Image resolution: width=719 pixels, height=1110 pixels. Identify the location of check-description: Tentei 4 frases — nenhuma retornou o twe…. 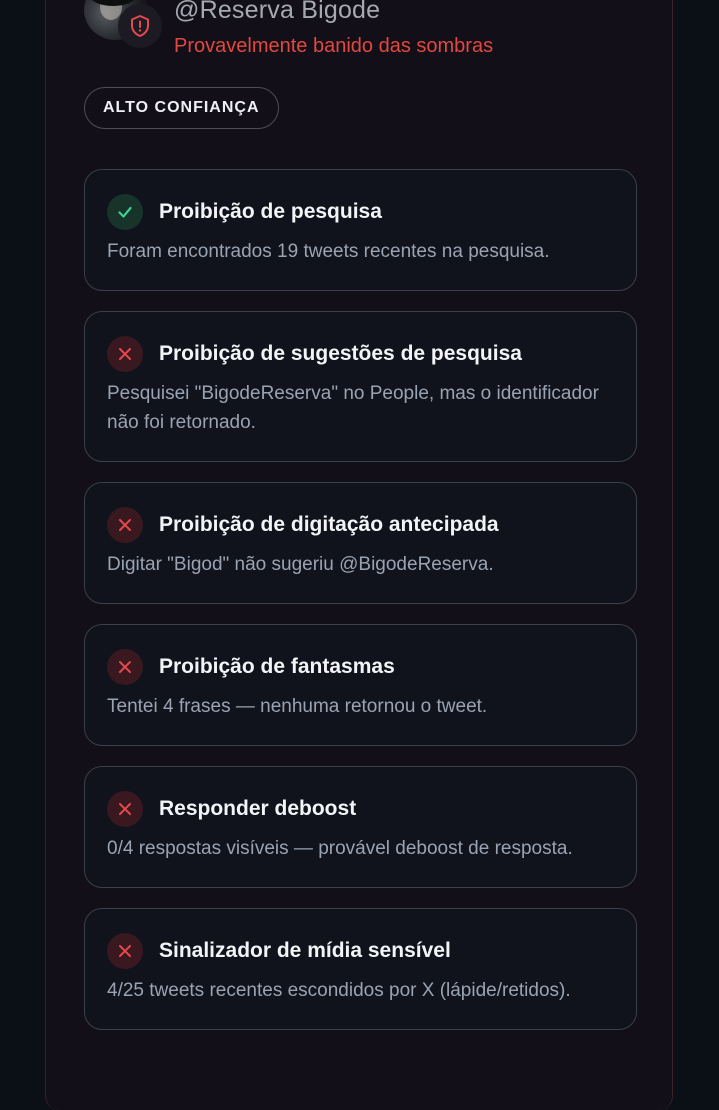
(297, 706).